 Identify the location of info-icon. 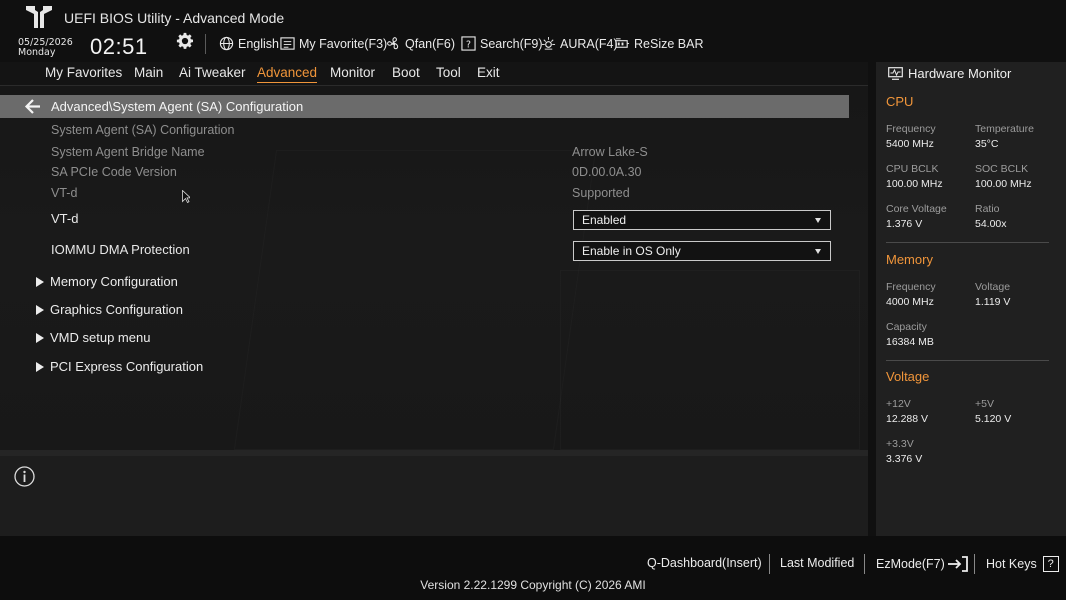
(24, 476).